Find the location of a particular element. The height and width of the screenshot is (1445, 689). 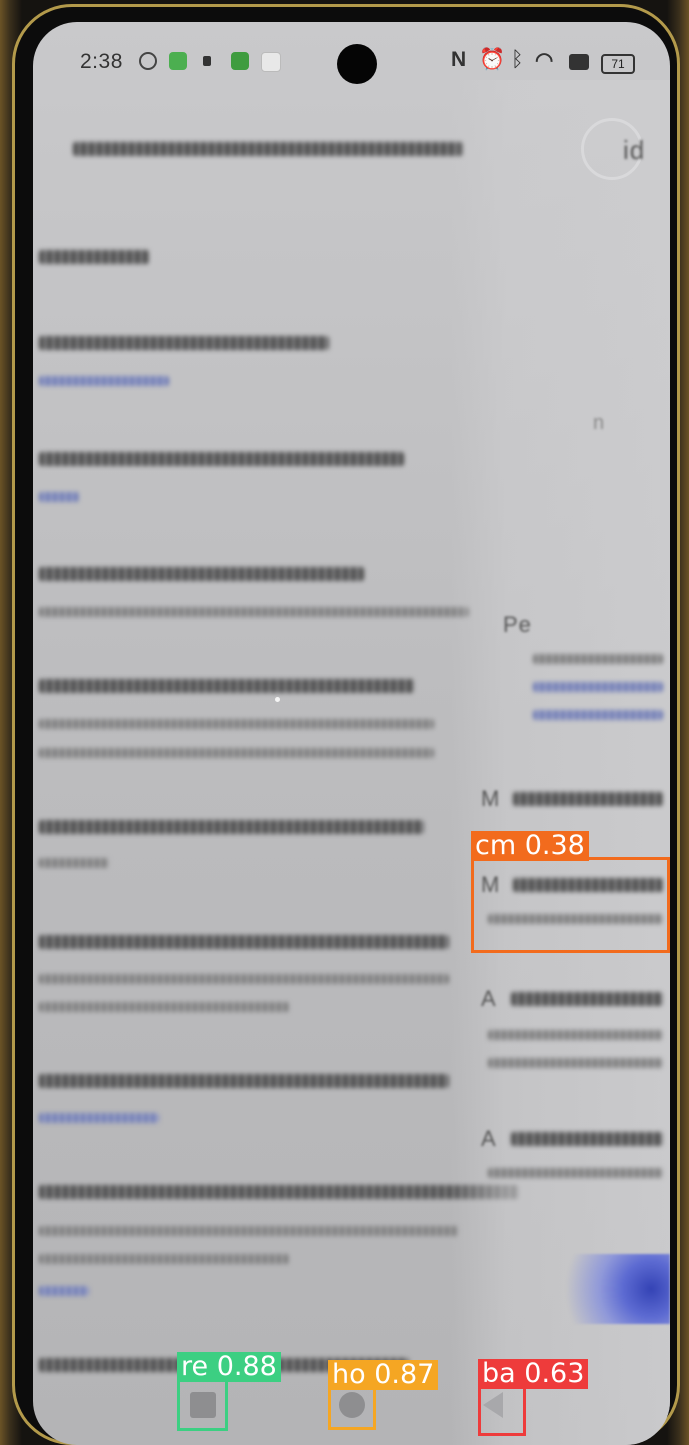

detection-label-home: ho 0.87 is located at coordinates (383, 1375).